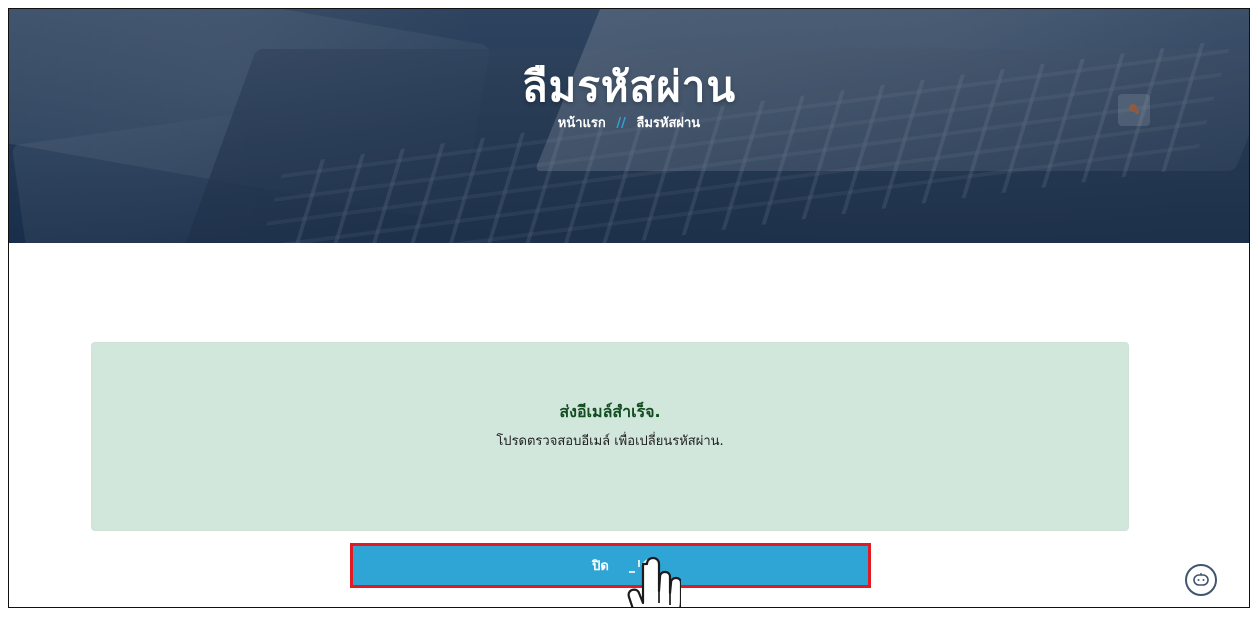 The width and height of the screenshot is (1251, 624). What do you see at coordinates (668, 123) in the screenshot?
I see `breadcrumb-current: ลืมรหัสผ่าน` at bounding box center [668, 123].